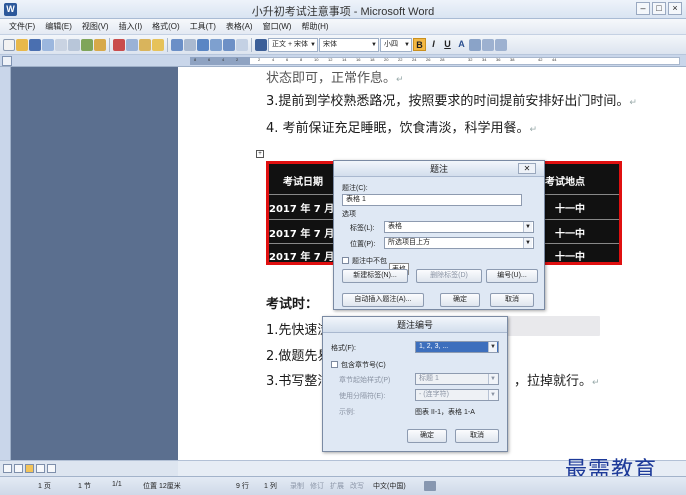 Image resolution: width=686 pixels, height=495 pixels. I want to click on font-select-value: 宋体, so click(330, 44).